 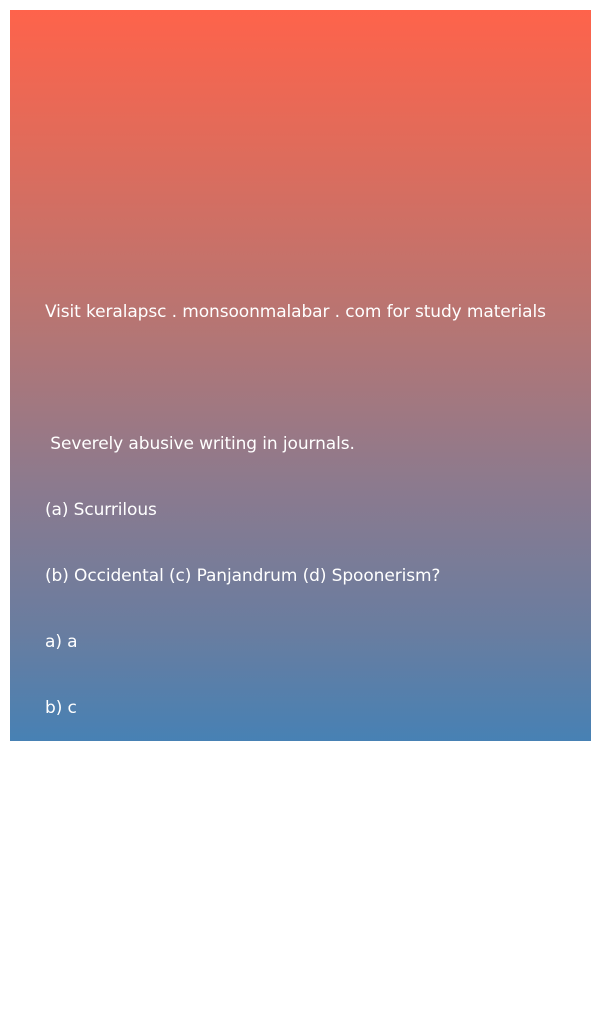 I want to click on option-line-1: (a) Scurrilous, so click(x=101, y=510).